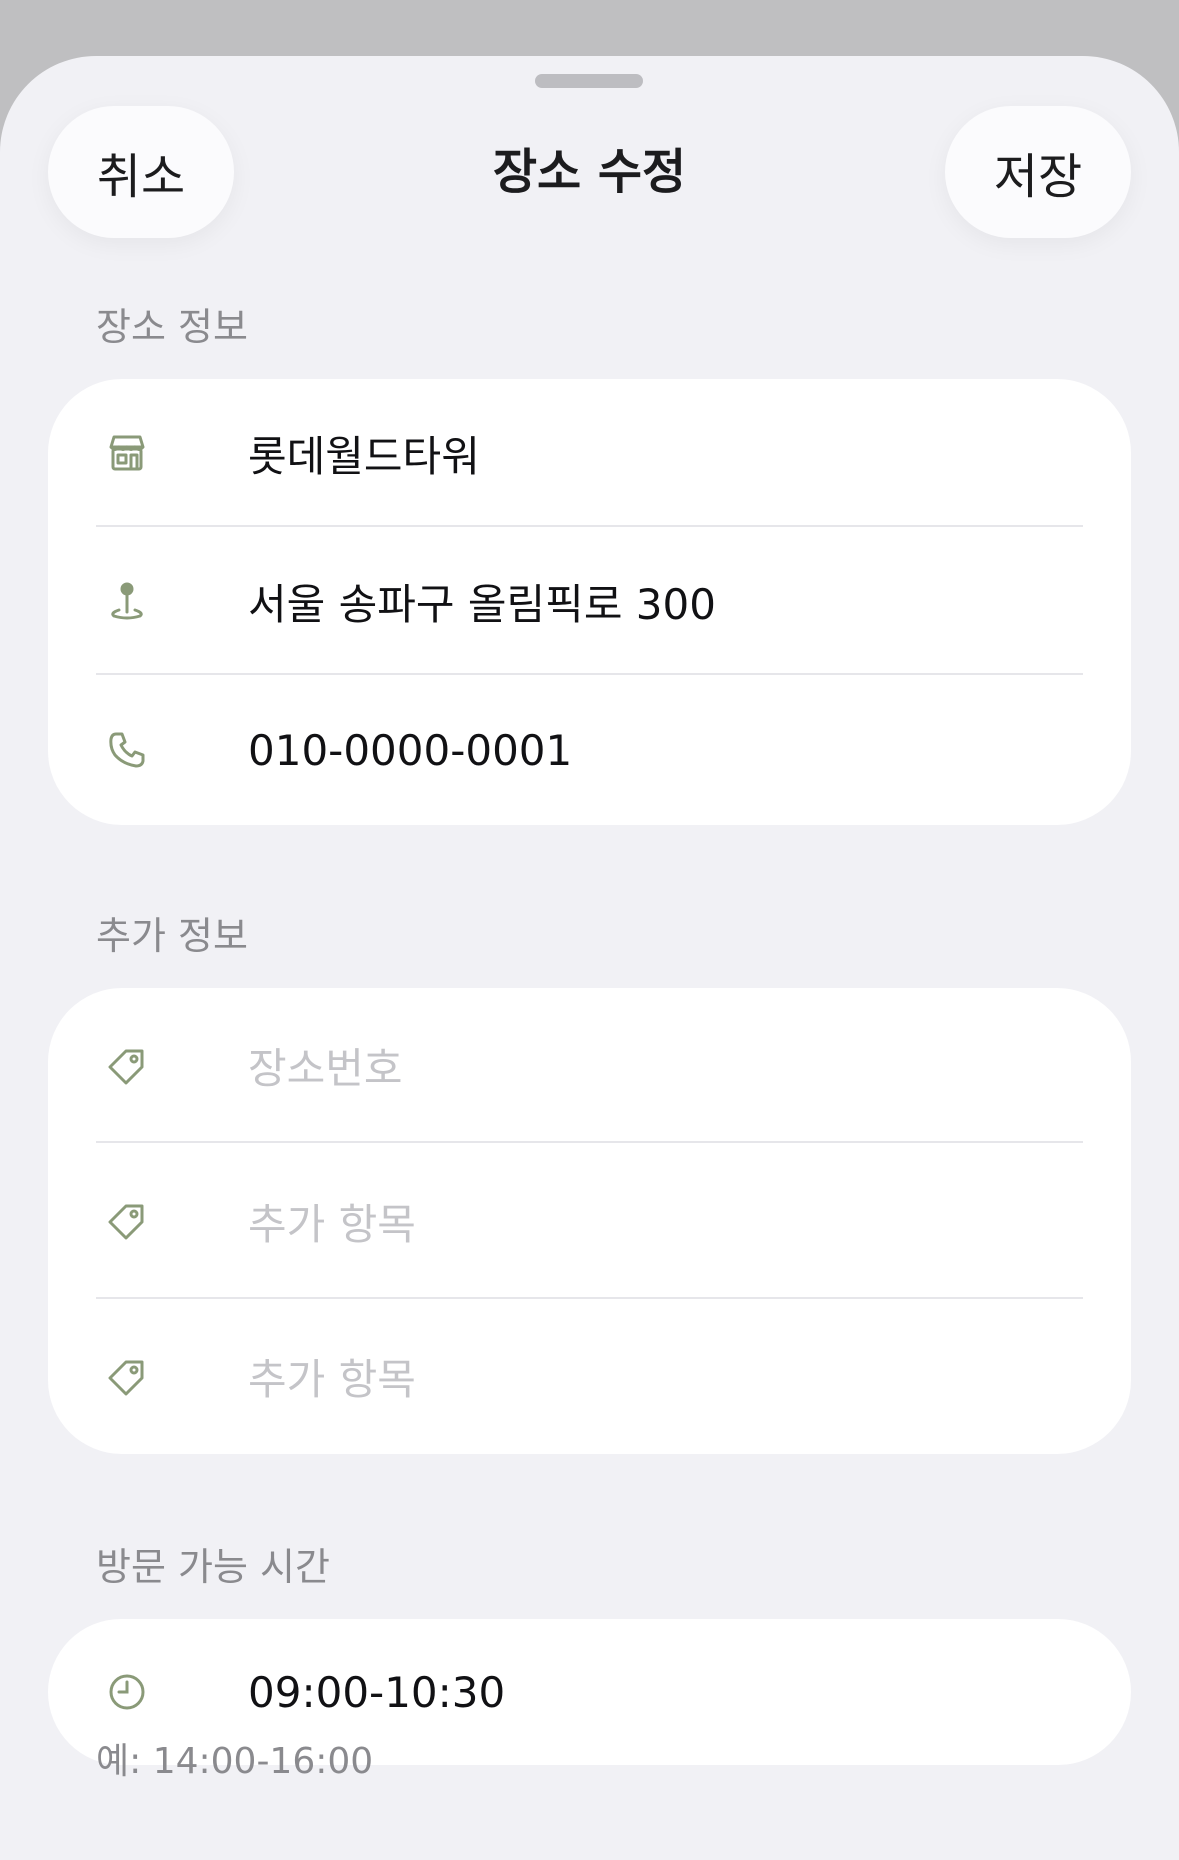 The image size is (1179, 1860). Describe the element at coordinates (589, 453) in the screenshot. I see `place-name-row: 롯데월드타워` at that location.